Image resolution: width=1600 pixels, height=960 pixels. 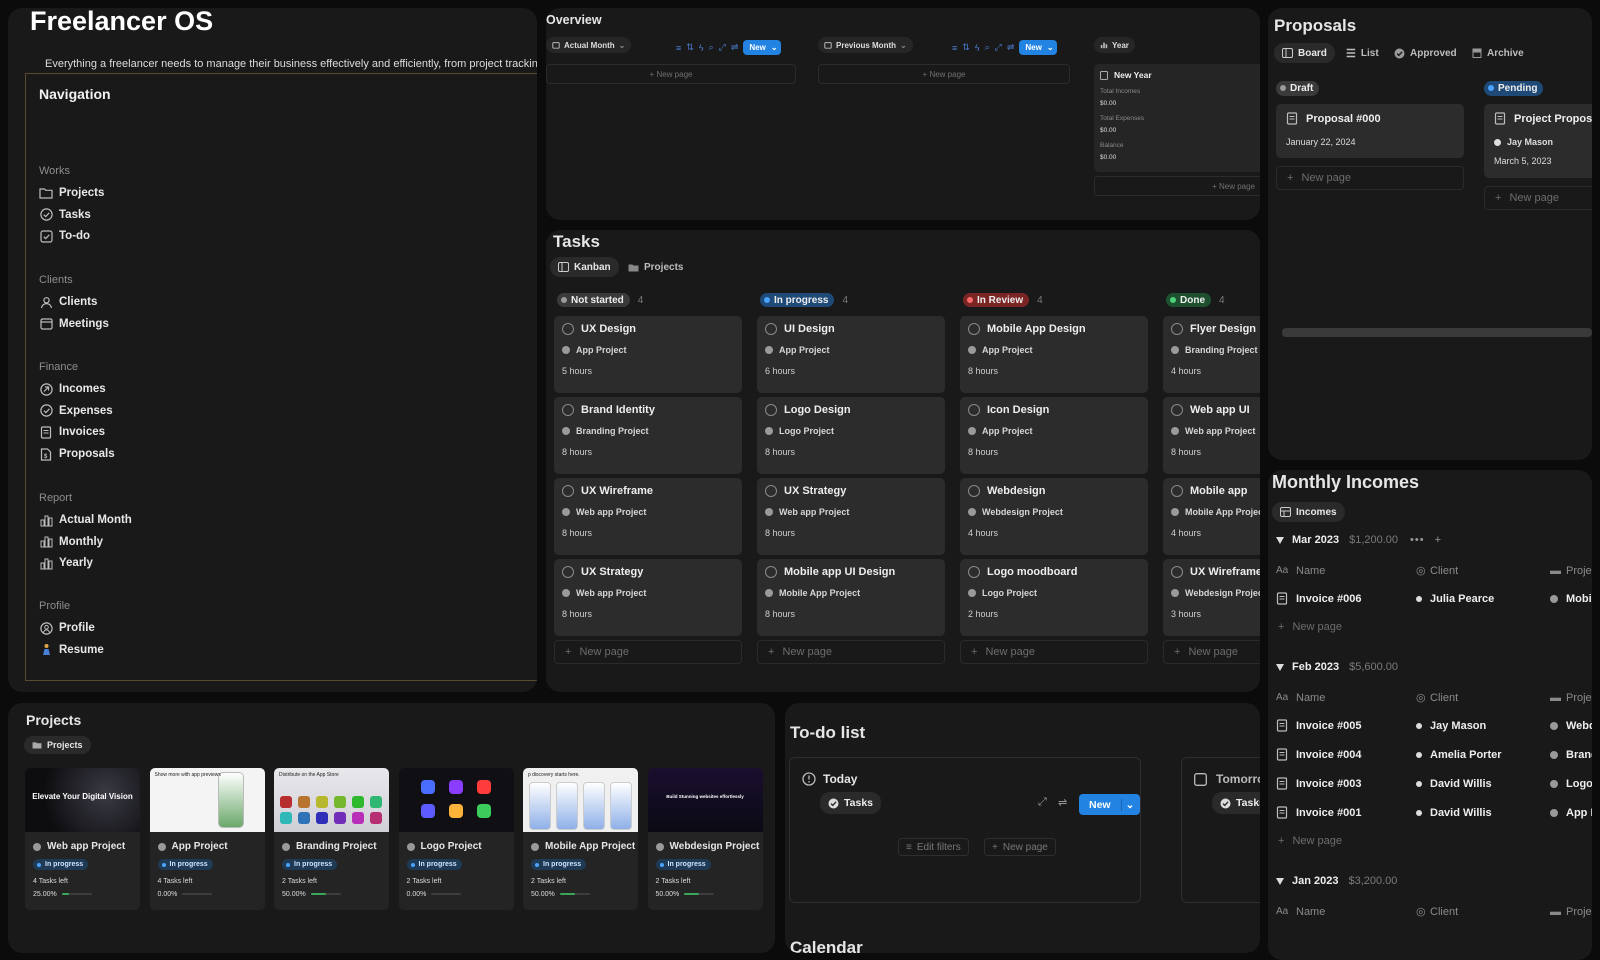 I want to click on view-selector-actual-month: Actual Month ⌄, so click(x=589, y=45).